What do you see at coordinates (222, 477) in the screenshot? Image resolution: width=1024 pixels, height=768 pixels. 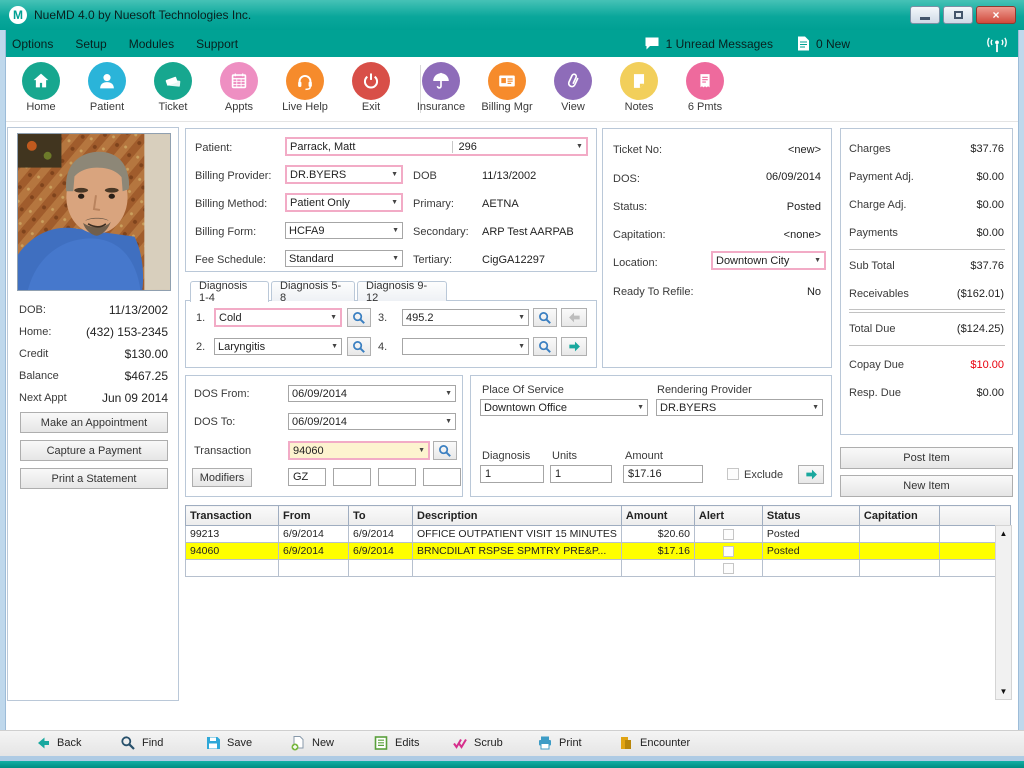 I see `modifiers-button: Modifiers` at bounding box center [222, 477].